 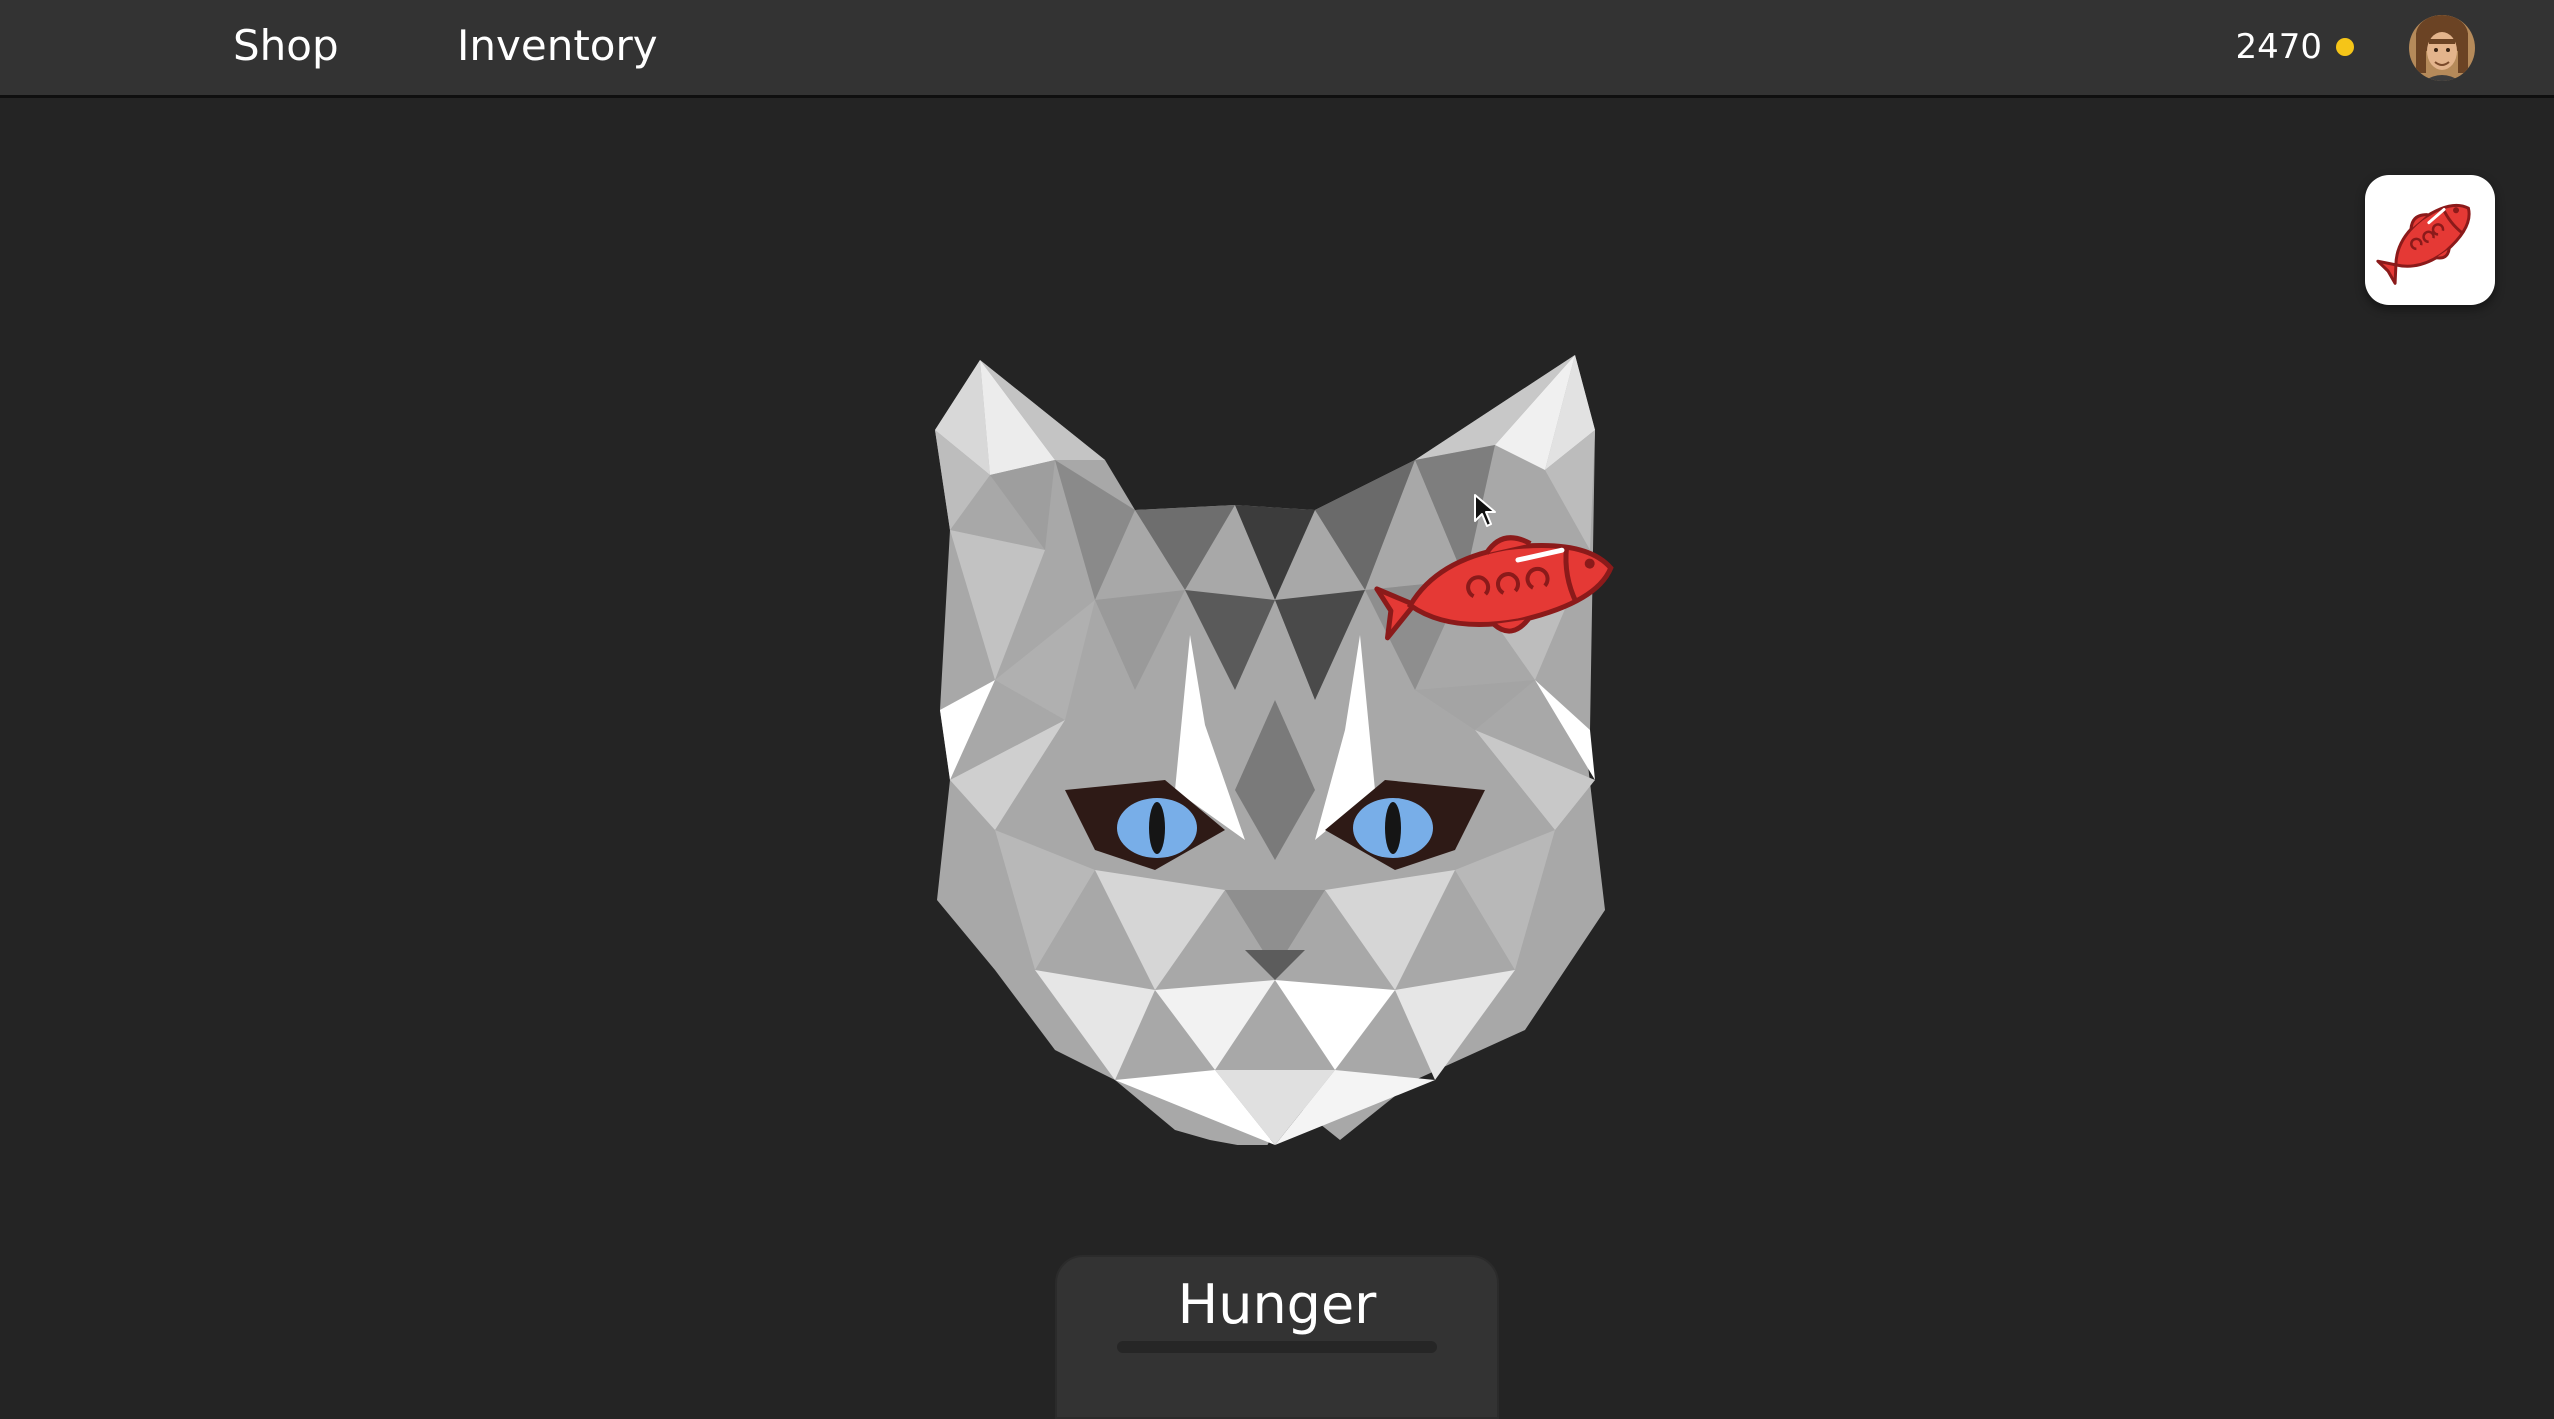 What do you see at coordinates (1277, 1347) in the screenshot?
I see `hunger-bar` at bounding box center [1277, 1347].